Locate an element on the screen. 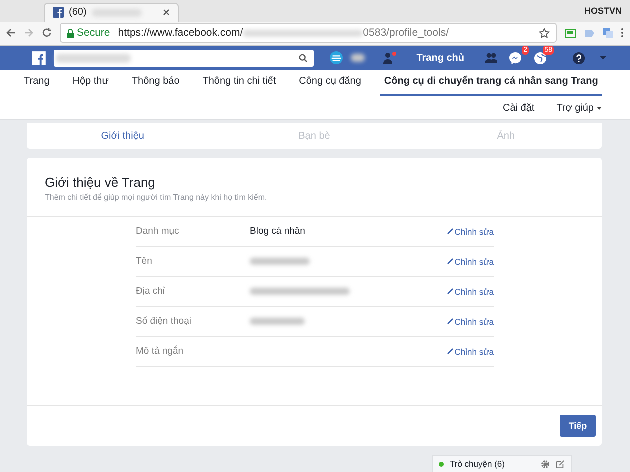  settings-icon is located at coordinates (545, 464).